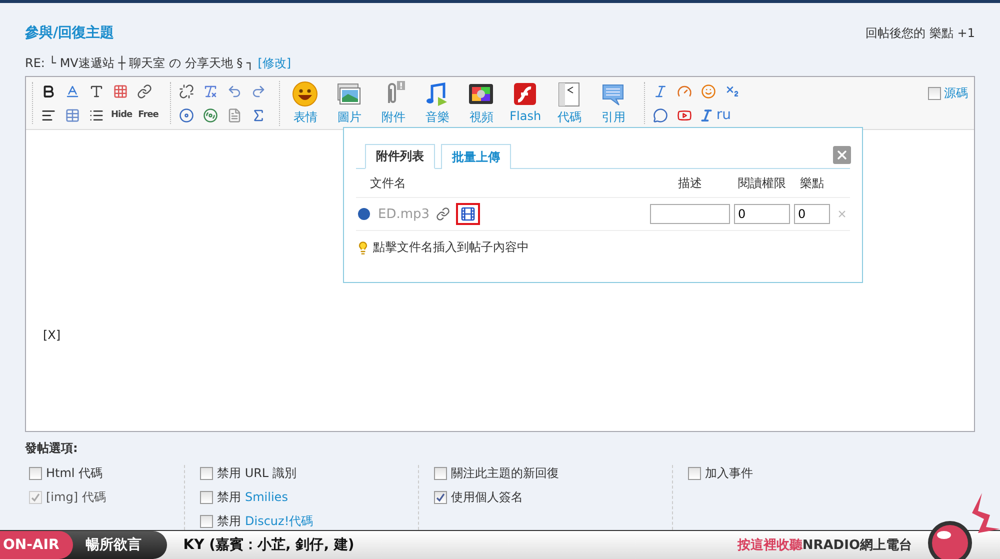  I want to click on disc-icon, so click(186, 115).